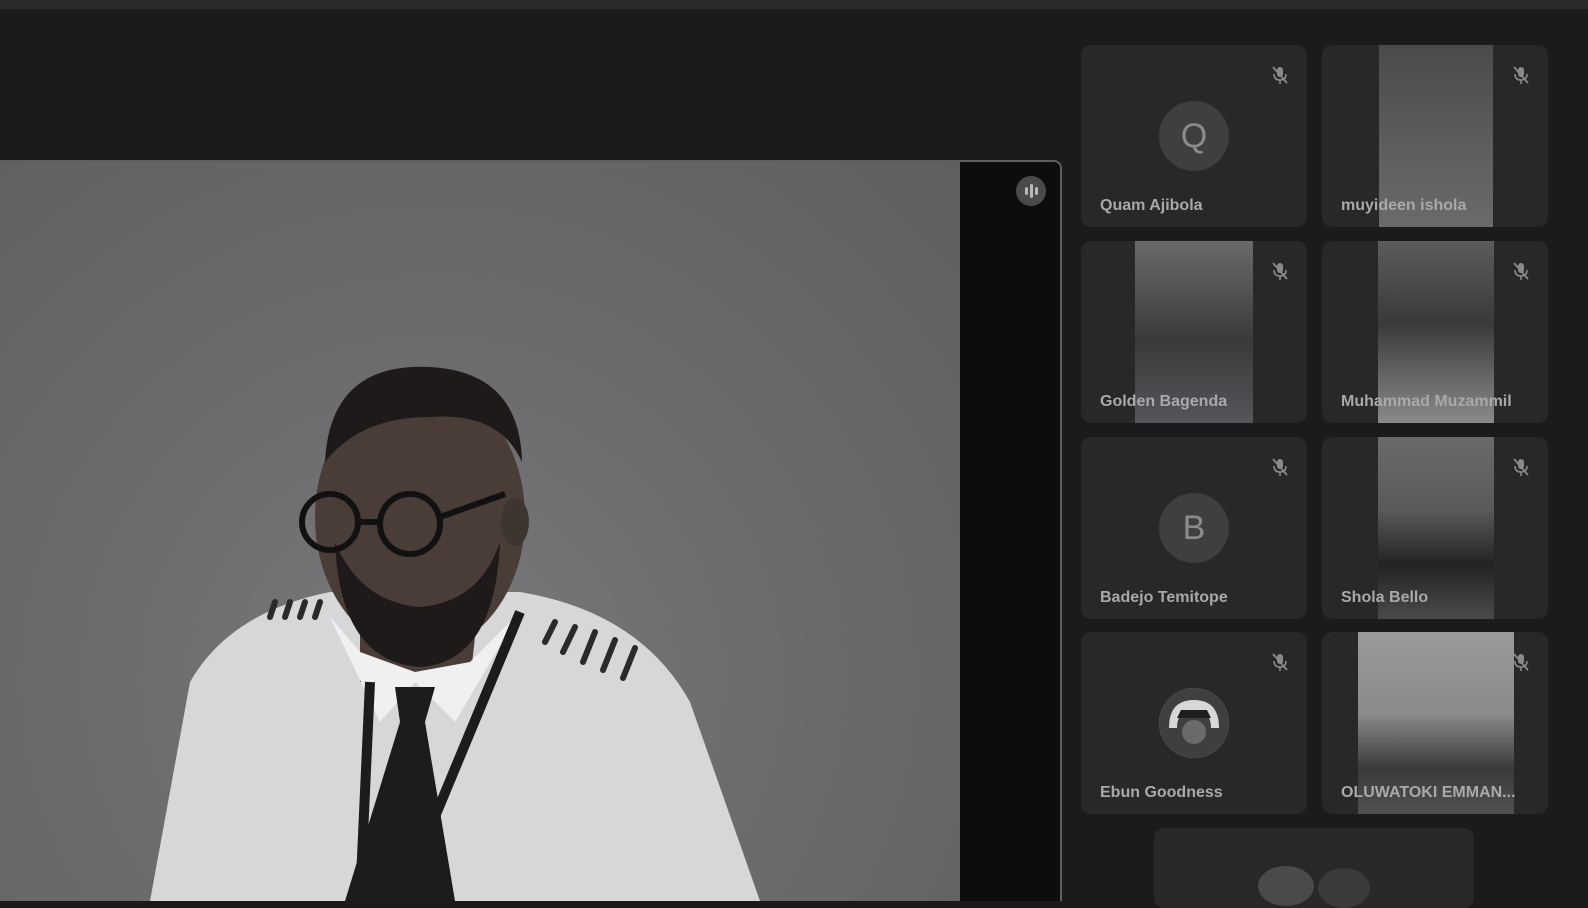 The width and height of the screenshot is (1588, 908). I want to click on participant-name: Shola Bello, so click(1385, 597).